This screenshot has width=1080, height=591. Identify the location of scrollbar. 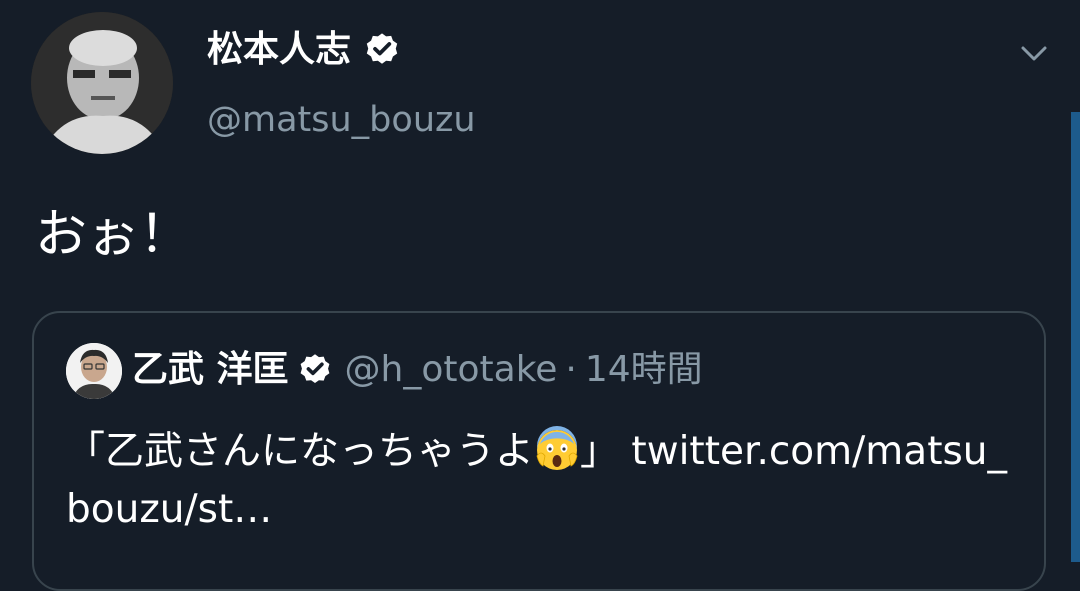
(1075, 337).